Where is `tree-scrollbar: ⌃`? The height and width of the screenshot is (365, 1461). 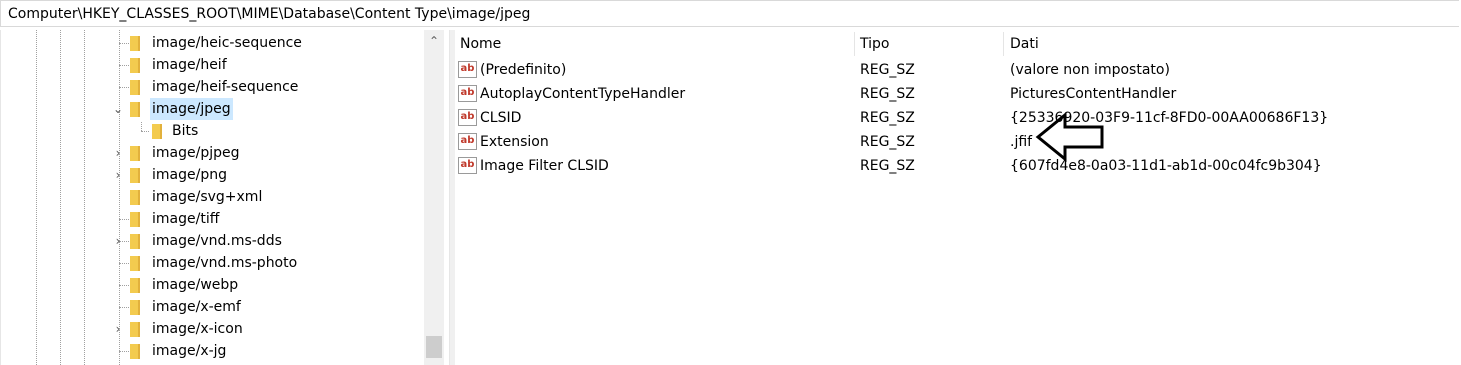 tree-scrollbar: ⌃ is located at coordinates (434, 197).